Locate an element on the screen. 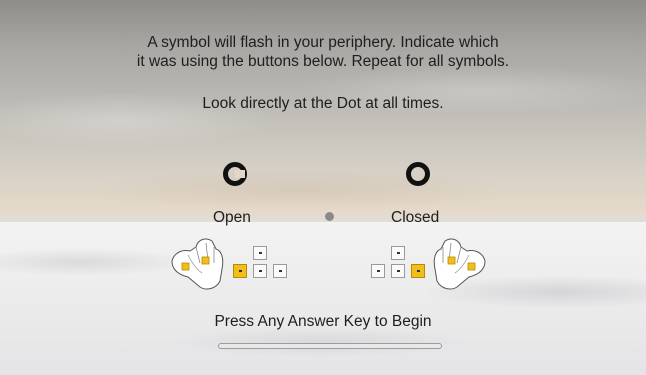 Image resolution: width=646 pixels, height=375 pixels. key-up is located at coordinates (398, 253).